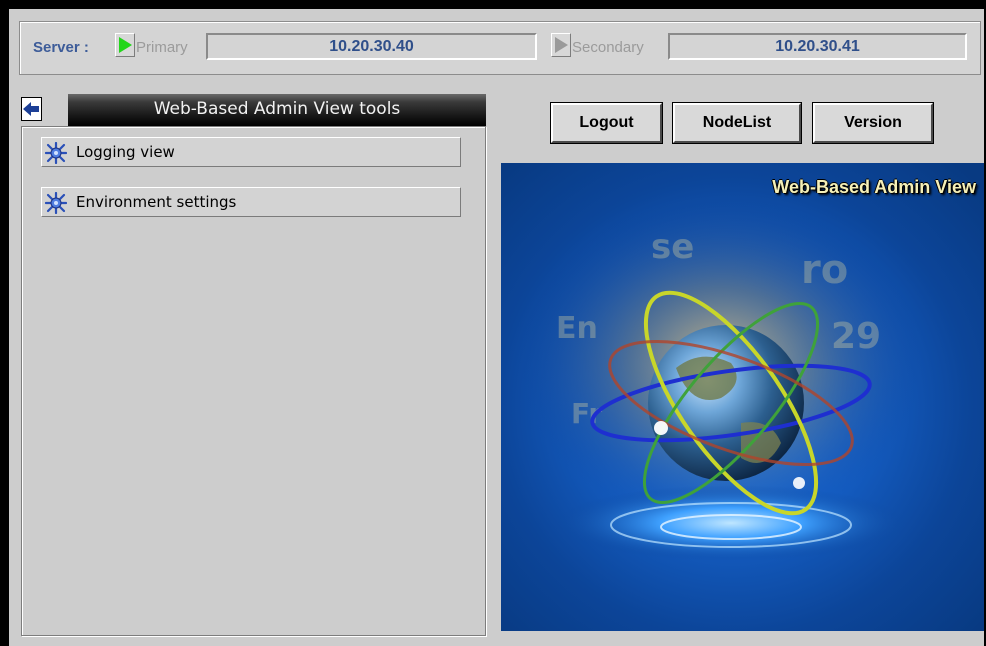 This screenshot has height=646, width=986. I want to click on secondary-server-button, so click(561, 45).